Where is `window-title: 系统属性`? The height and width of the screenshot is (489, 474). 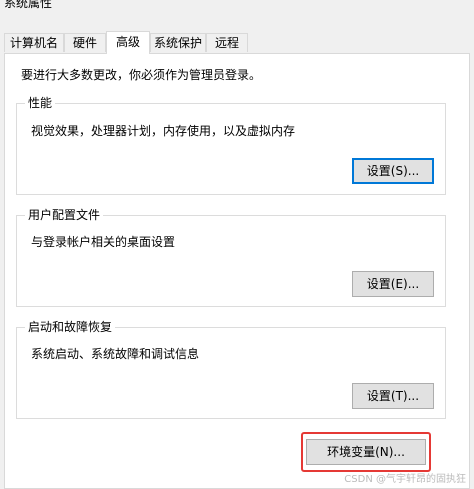 window-title: 系统属性 is located at coordinates (28, 5).